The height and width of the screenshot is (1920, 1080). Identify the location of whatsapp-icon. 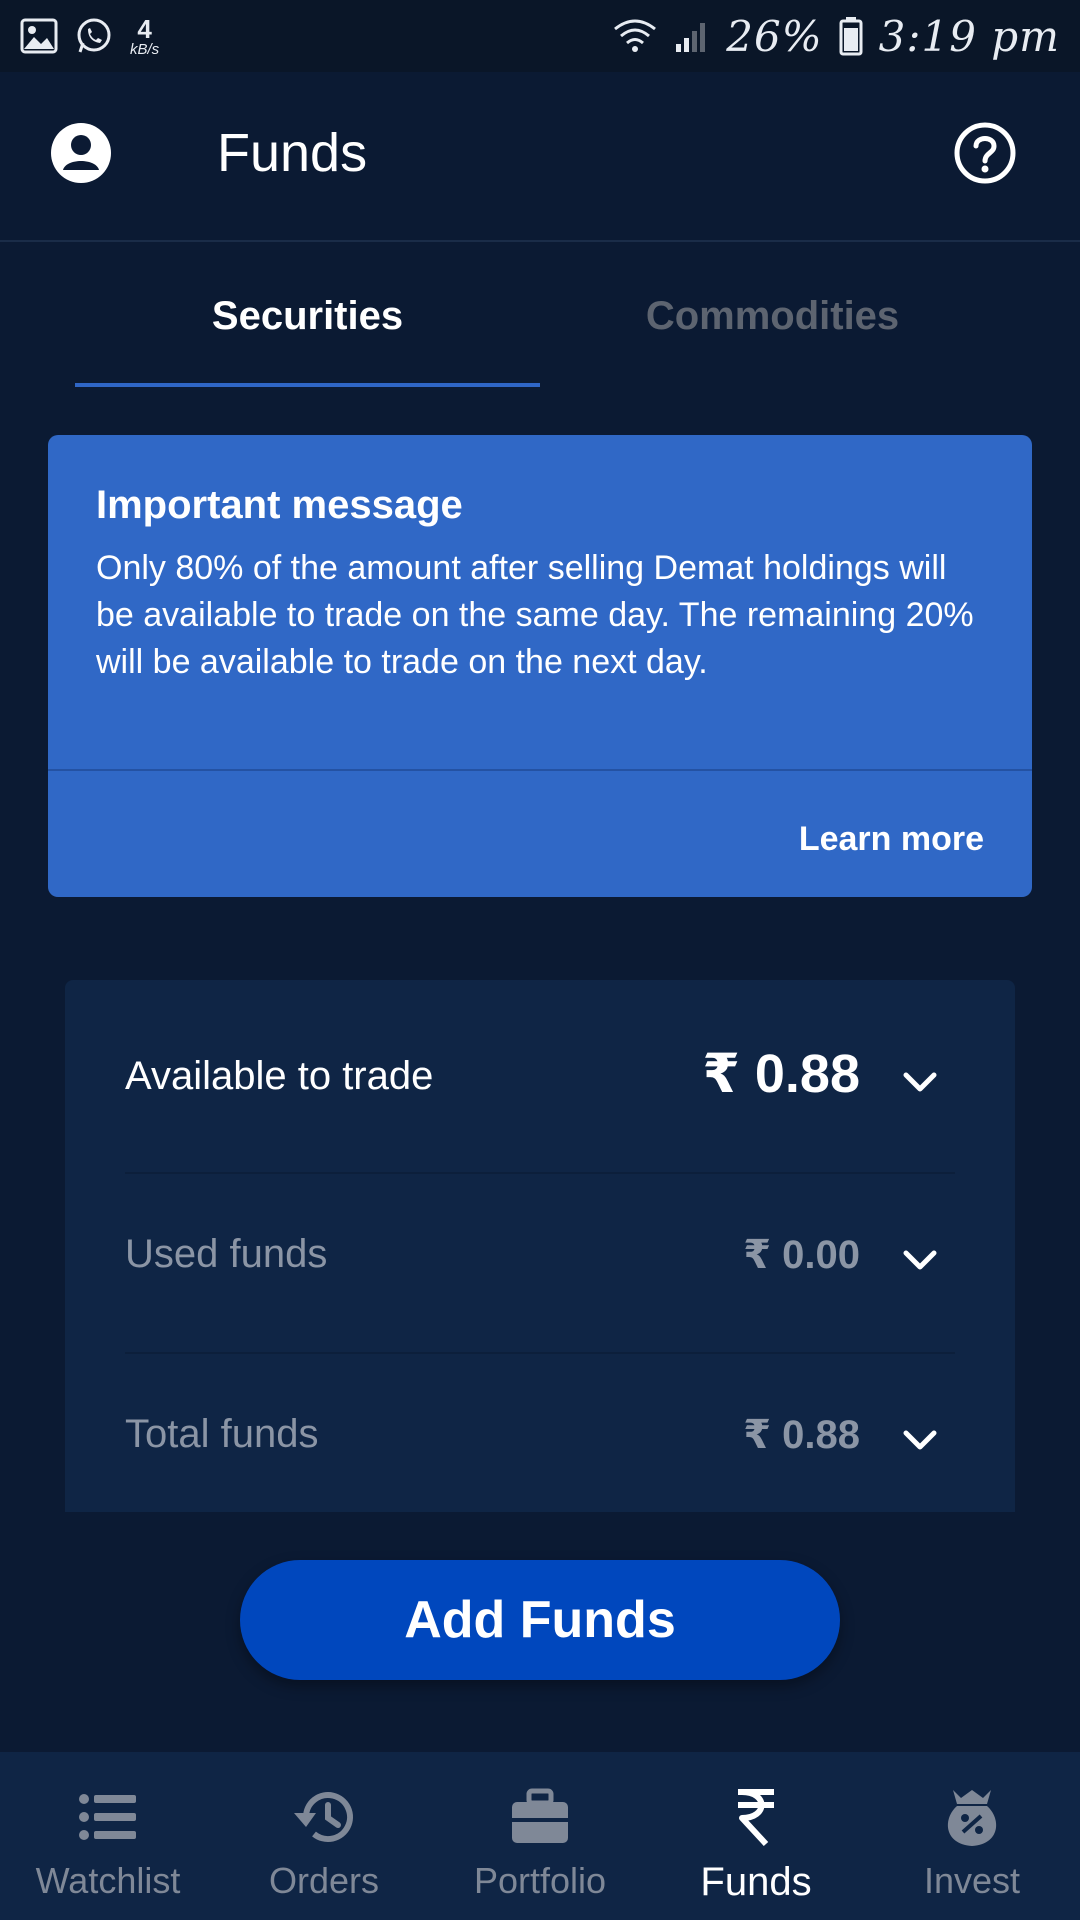
(94, 36).